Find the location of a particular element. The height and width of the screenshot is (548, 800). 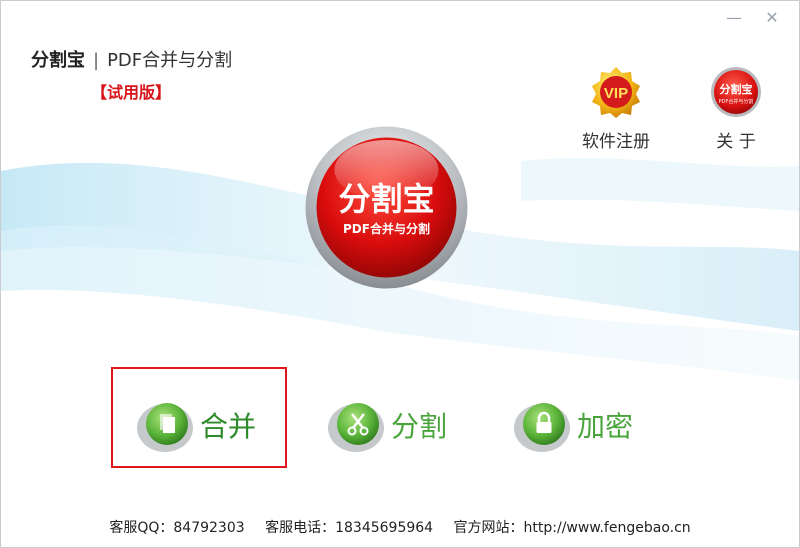

encrypt-button: 加密 is located at coordinates (573, 425).